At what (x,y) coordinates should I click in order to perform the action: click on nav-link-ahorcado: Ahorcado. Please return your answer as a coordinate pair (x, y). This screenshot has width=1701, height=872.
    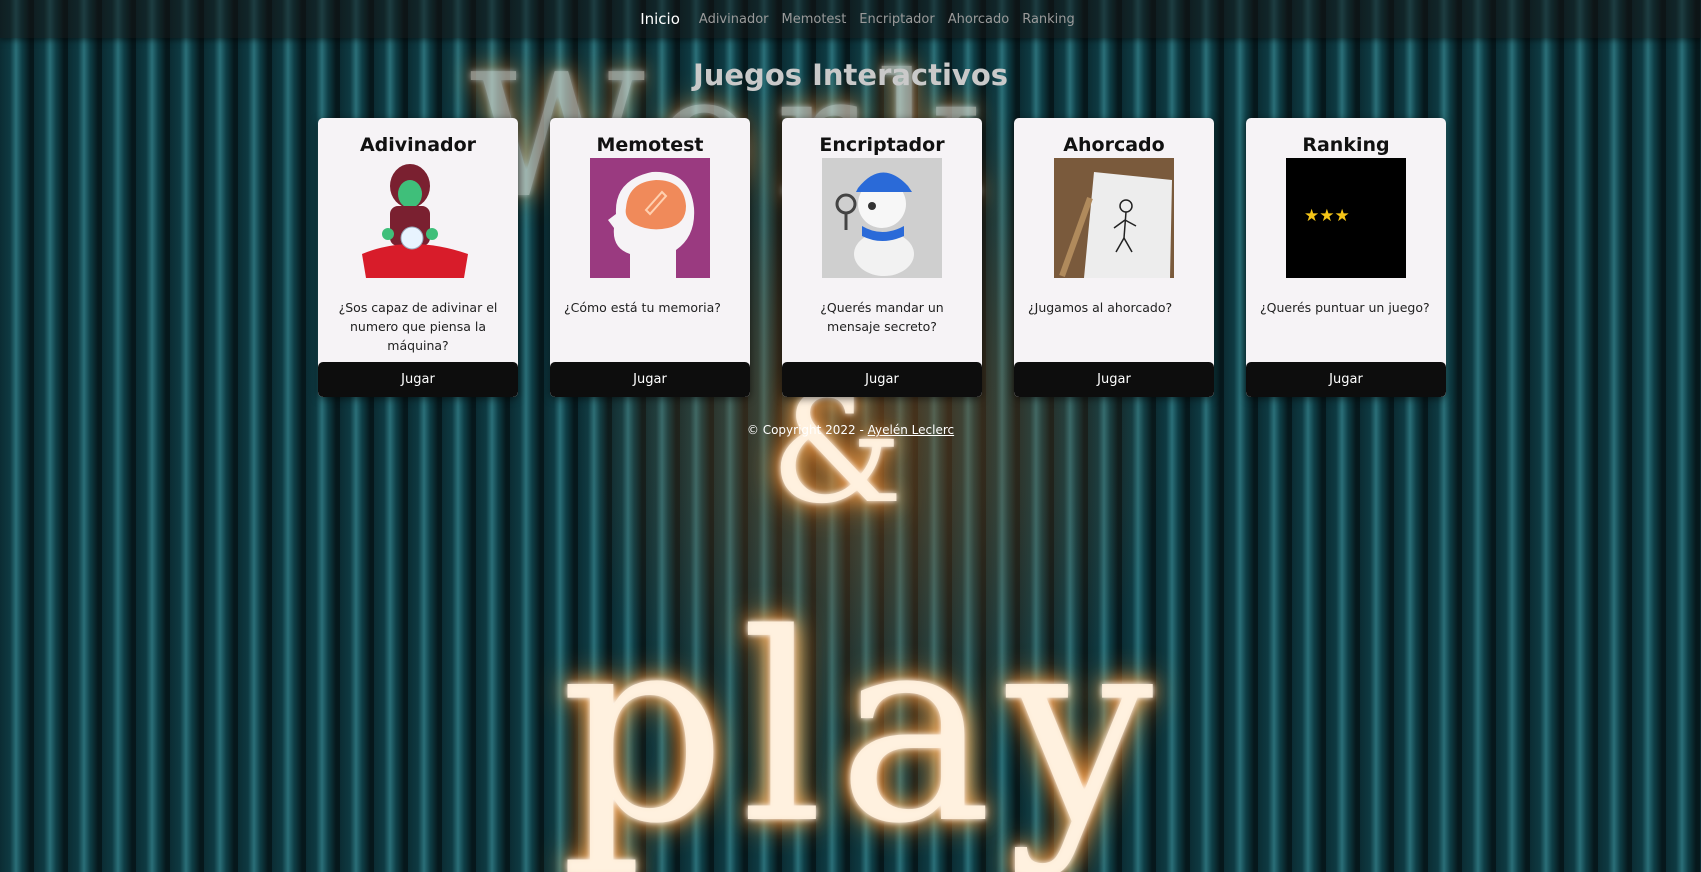
    Looking at the image, I should click on (978, 19).